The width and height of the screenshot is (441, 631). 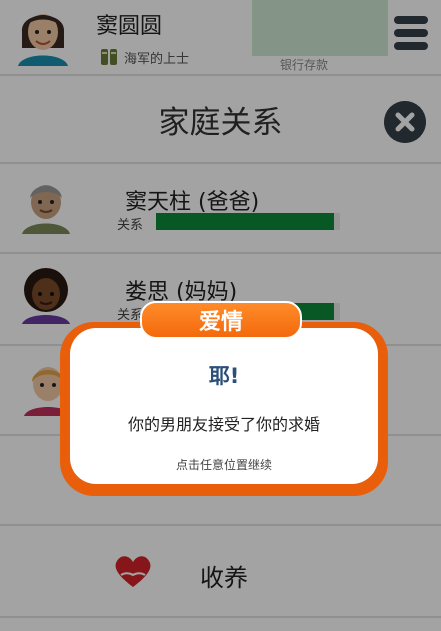 I want to click on popup-continue-hint: 点击任意位置继续, so click(x=223, y=465).